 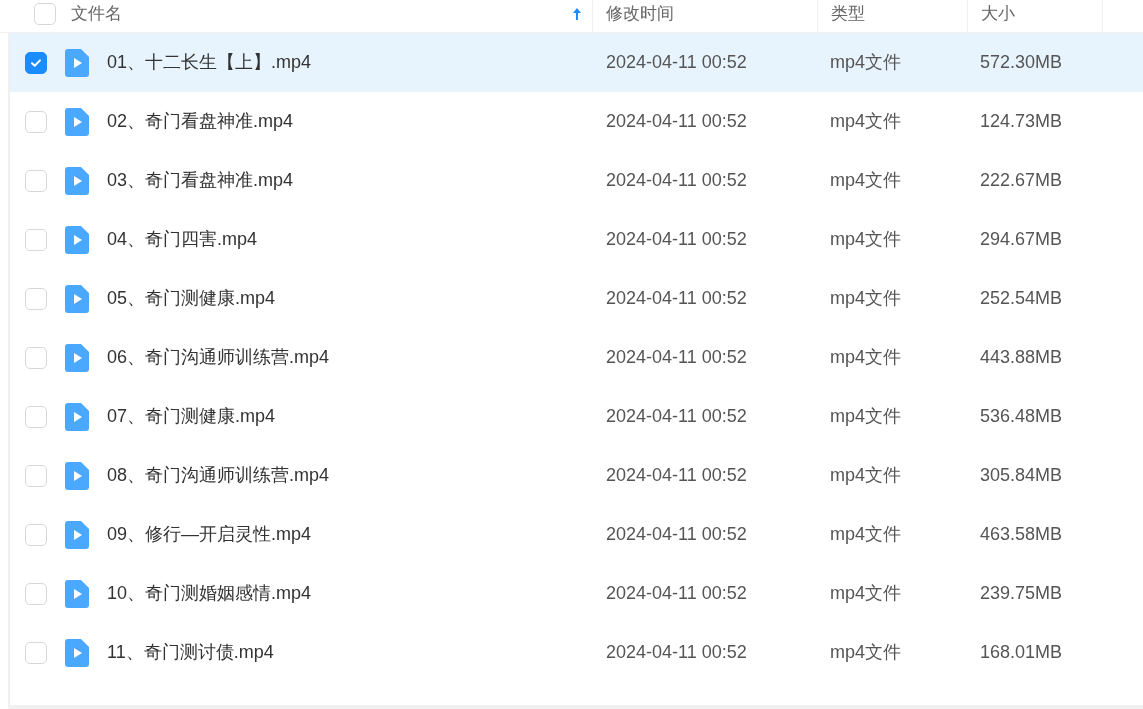 I want to click on file-name: 06、奇门沟通师训练营.mp4, so click(x=218, y=357).